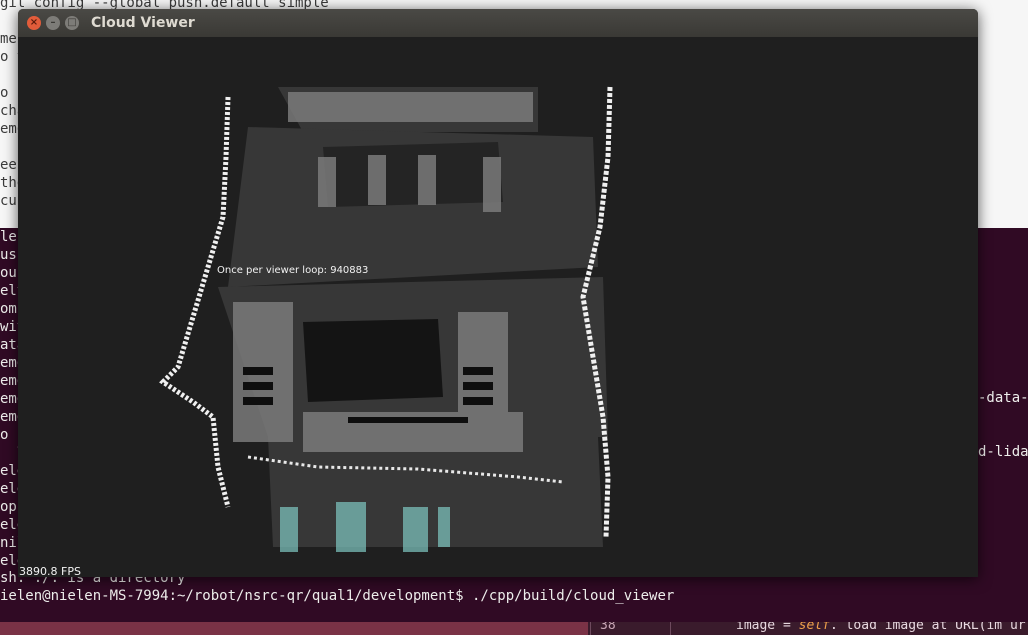 The width and height of the screenshot is (1028, 635). I want to click on viewer-loop-counter: Once per viewer loop: 940883, so click(293, 270).